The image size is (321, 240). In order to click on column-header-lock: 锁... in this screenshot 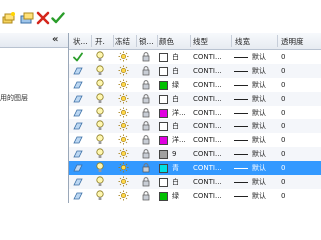, I will do `click(146, 41)`.